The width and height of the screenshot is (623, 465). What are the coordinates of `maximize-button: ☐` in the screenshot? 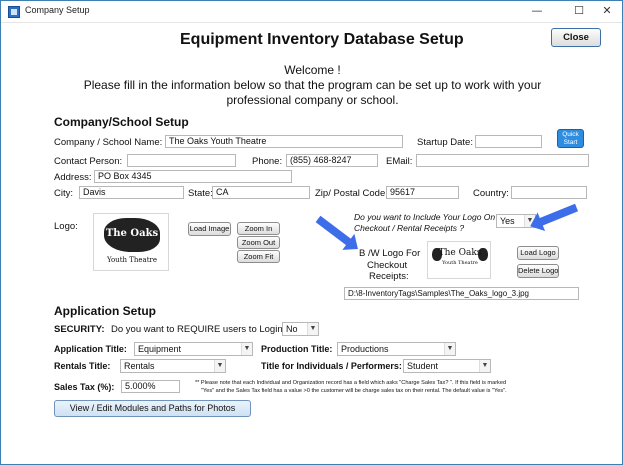 It's located at (579, 11).